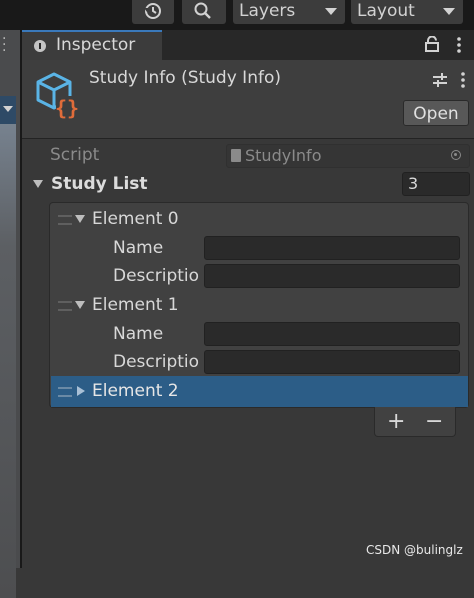 This screenshot has width=474, height=598. I want to click on layers-label: Layers, so click(267, 11).